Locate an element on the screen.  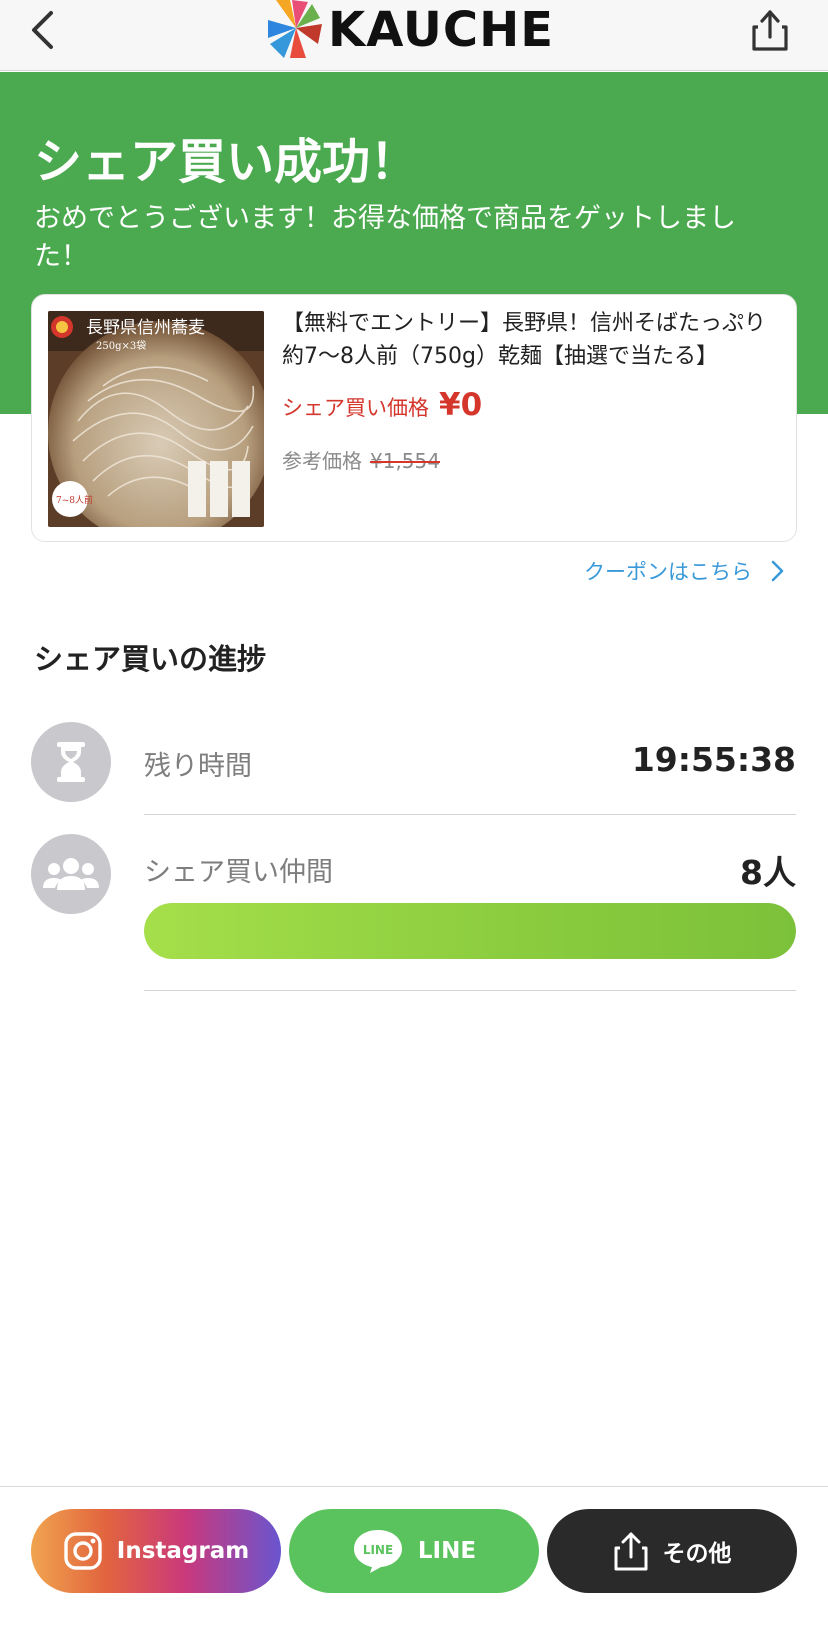
reference-price-row: 参考価格 ¥1,554 is located at coordinates (361, 459).